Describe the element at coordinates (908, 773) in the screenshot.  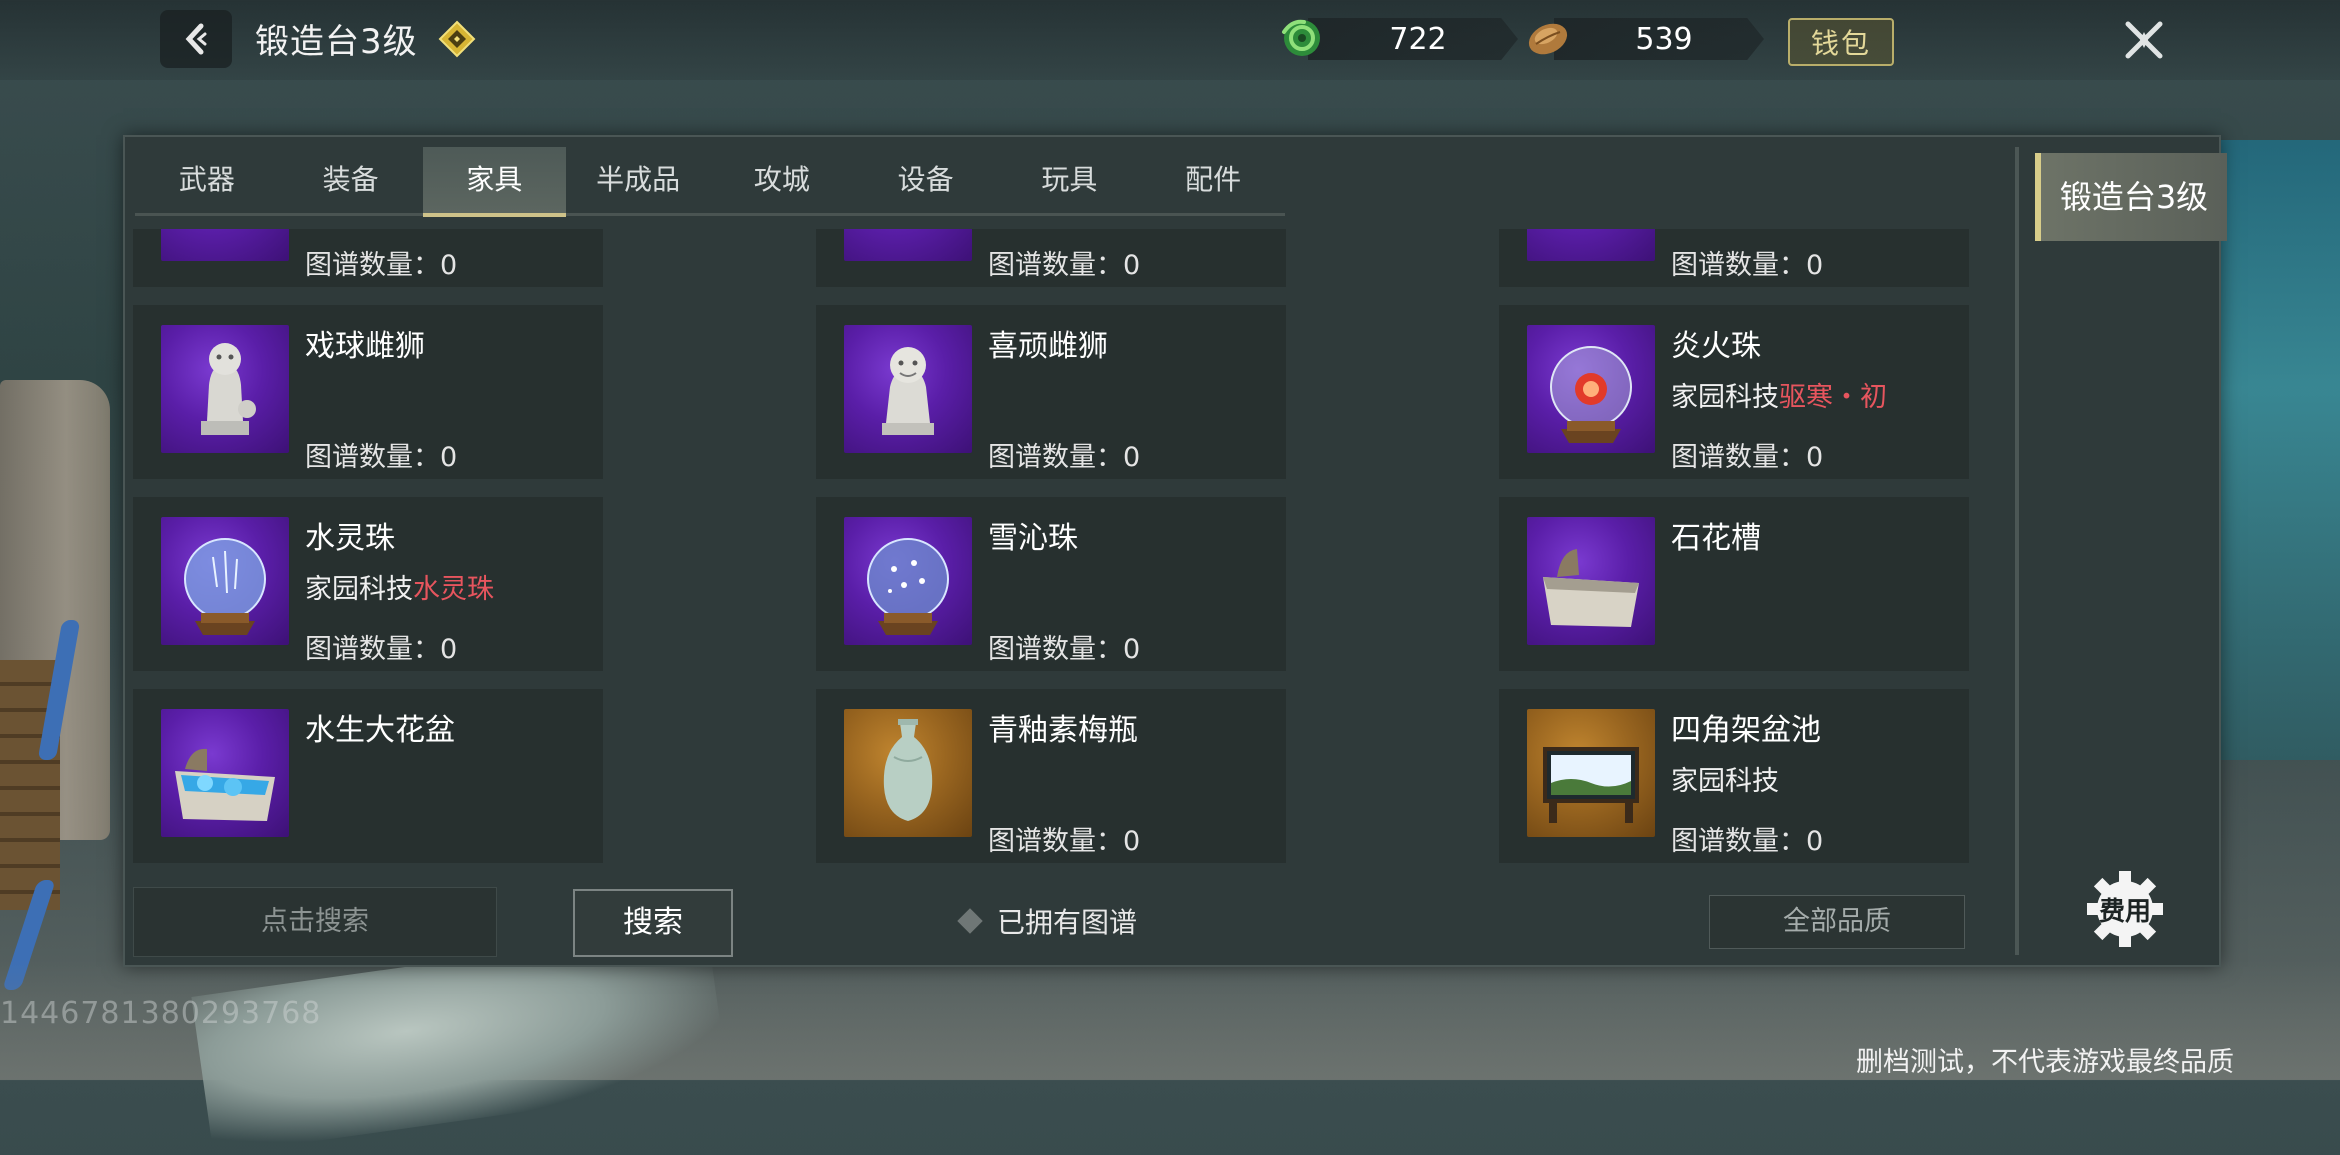
I see `vase-icon` at that location.